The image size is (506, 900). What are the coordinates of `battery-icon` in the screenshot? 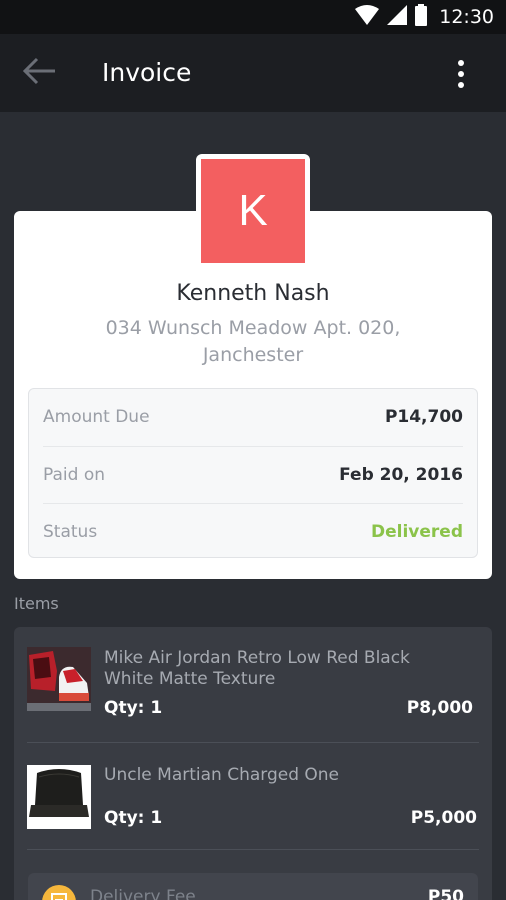 It's located at (421, 17).